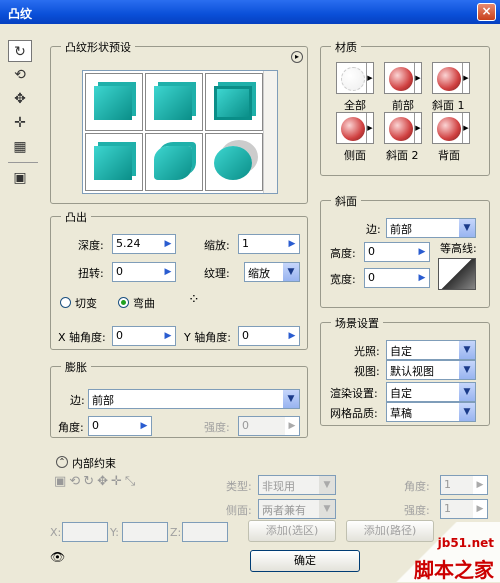 The image size is (500, 583). What do you see at coordinates (194, 399) in the screenshot?
I see `inflate-side-select: 前部 ▼` at bounding box center [194, 399].